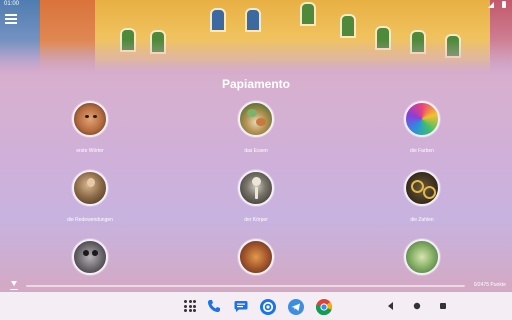 This screenshot has height=320, width=512. Describe the element at coordinates (417, 306) in the screenshot. I see `home-icon` at that location.